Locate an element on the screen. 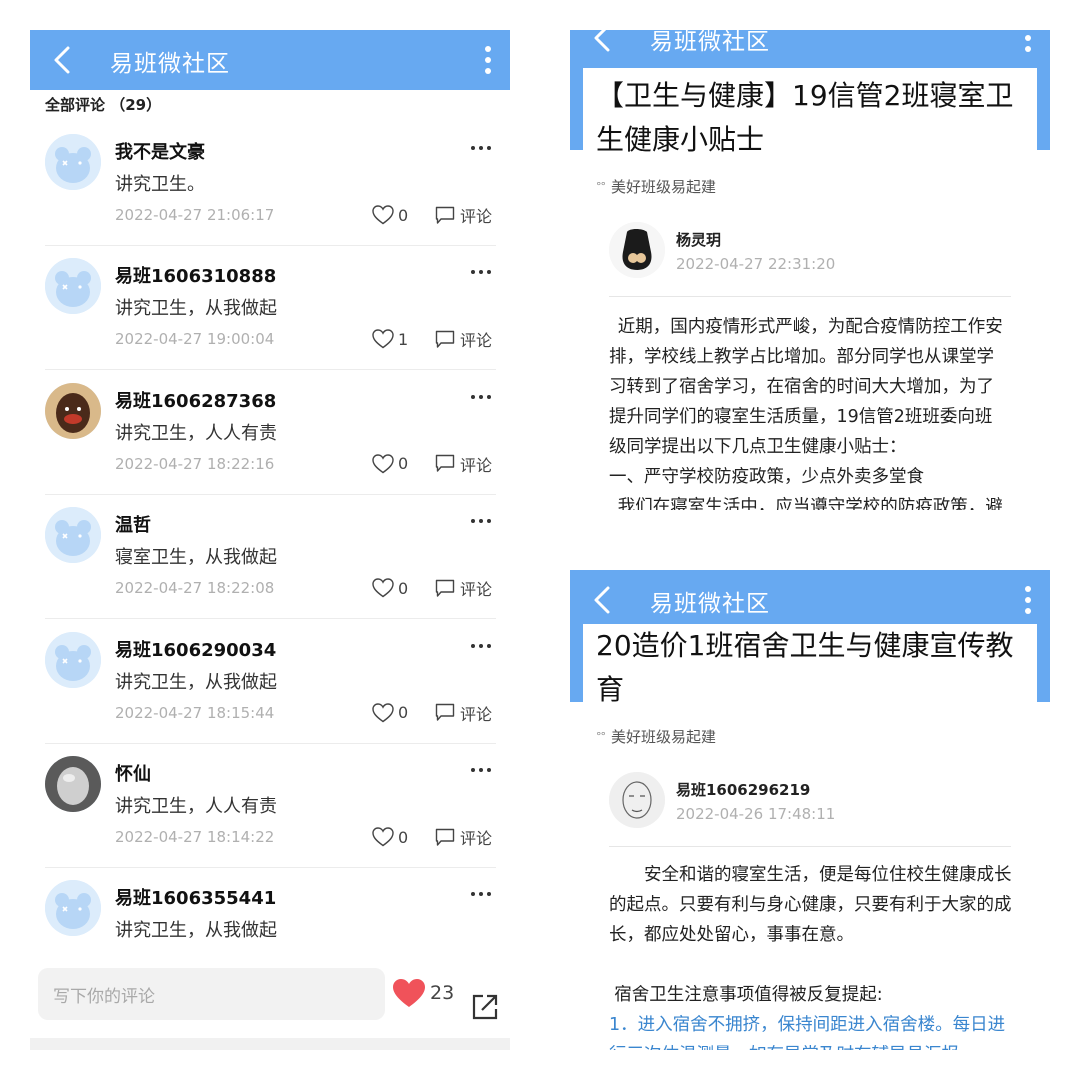  comment-item: 怀仙讲究卫生，人人有责 2022-04-27 18:14:22 0 评论 is located at coordinates (270, 806).